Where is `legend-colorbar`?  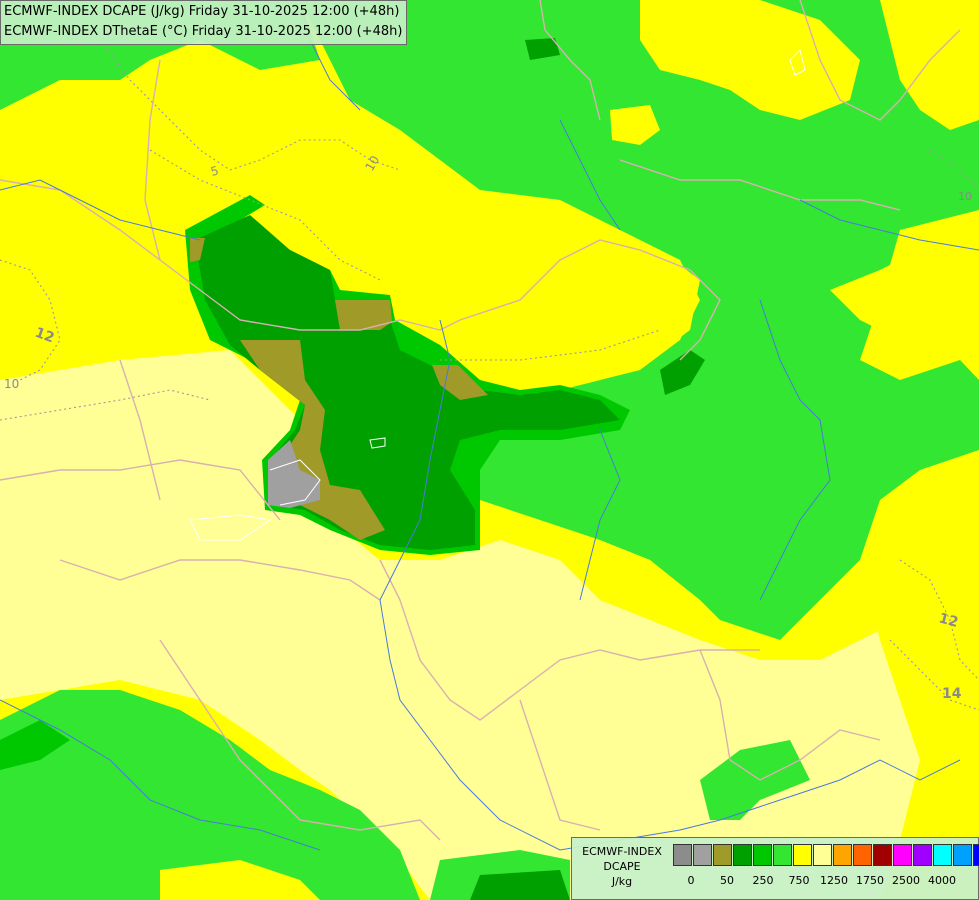
legend-colorbar is located at coordinates (826, 855).